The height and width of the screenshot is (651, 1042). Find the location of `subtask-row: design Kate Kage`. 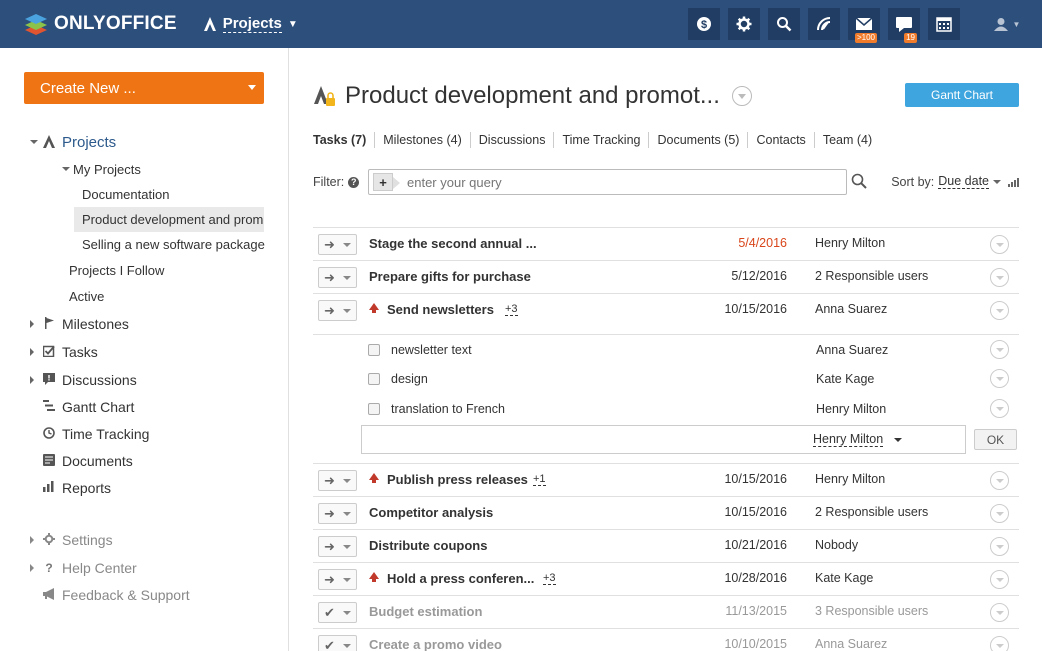

subtask-row: design Kate Kage is located at coordinates (666, 379).